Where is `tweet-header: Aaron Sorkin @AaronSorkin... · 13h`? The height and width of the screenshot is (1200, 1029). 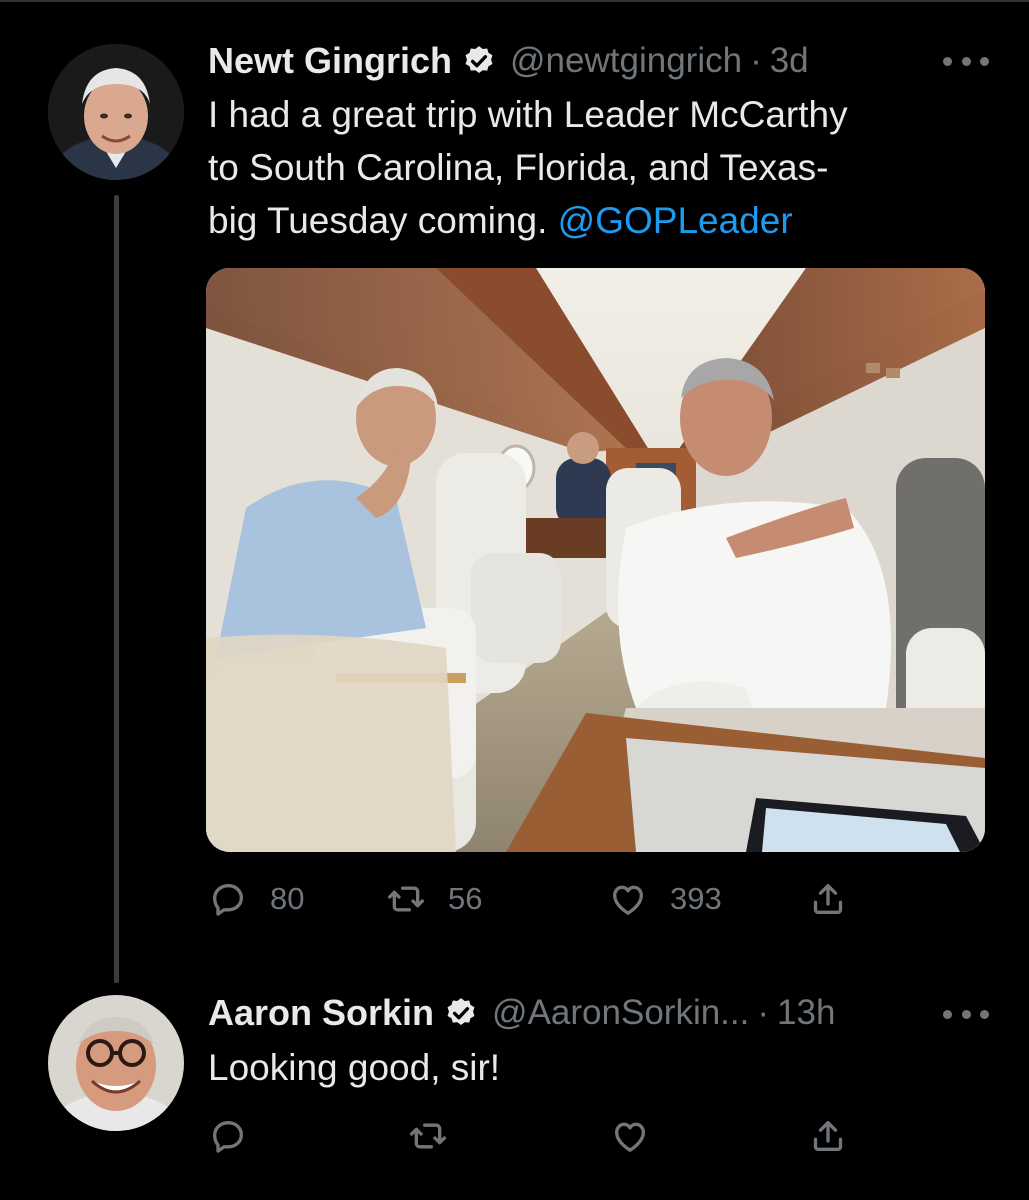
tweet-header: Aaron Sorkin @AaronSorkin... · 13h is located at coordinates (521, 1013).